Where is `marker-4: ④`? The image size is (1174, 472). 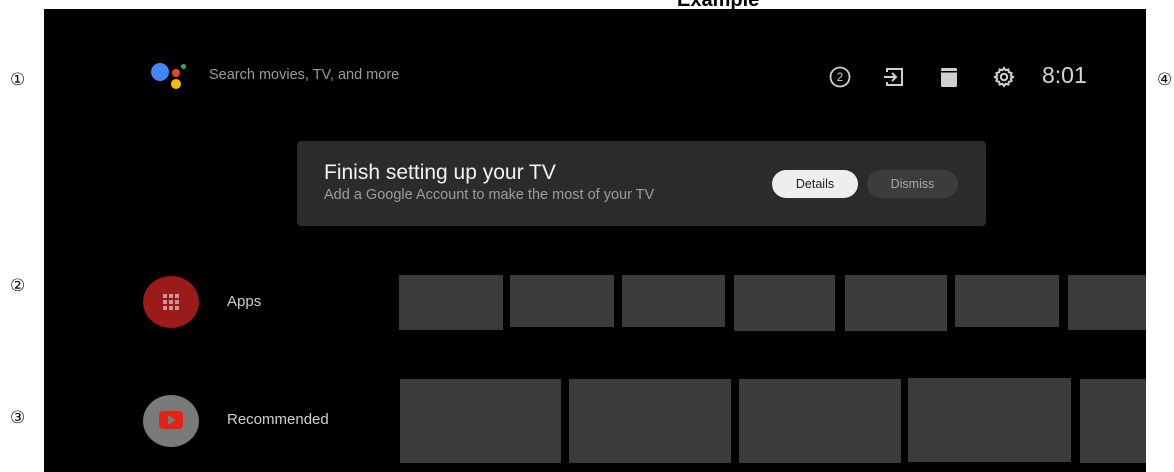 marker-4: ④ is located at coordinates (1165, 80).